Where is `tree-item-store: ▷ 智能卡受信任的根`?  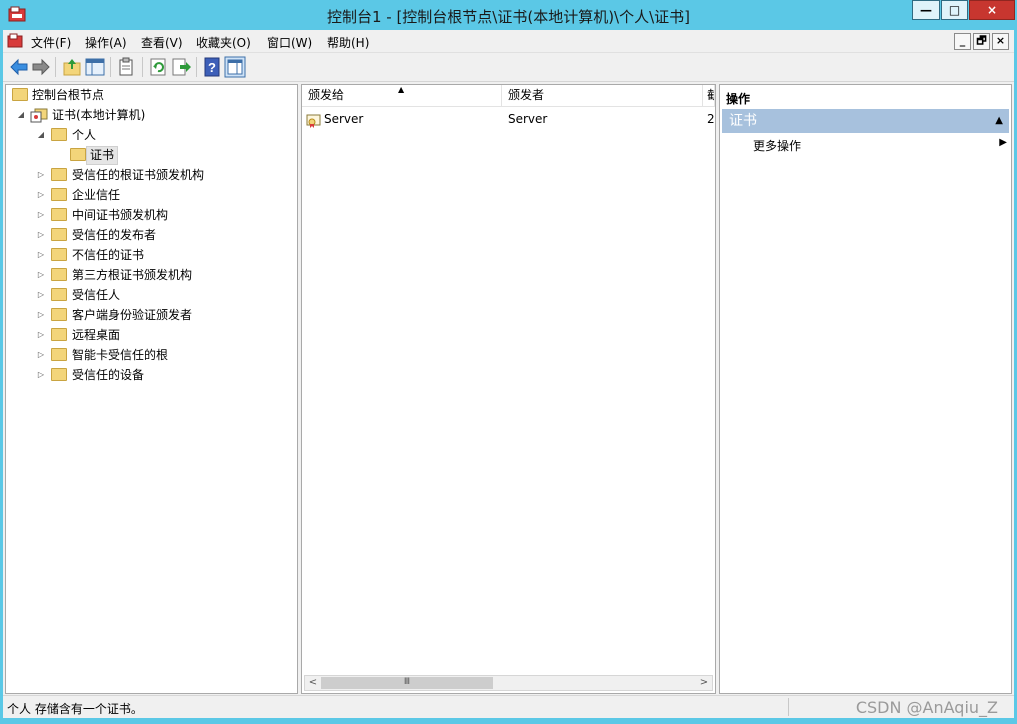
tree-item-store: ▷ 智能卡受信任的根 is located at coordinates (151, 355).